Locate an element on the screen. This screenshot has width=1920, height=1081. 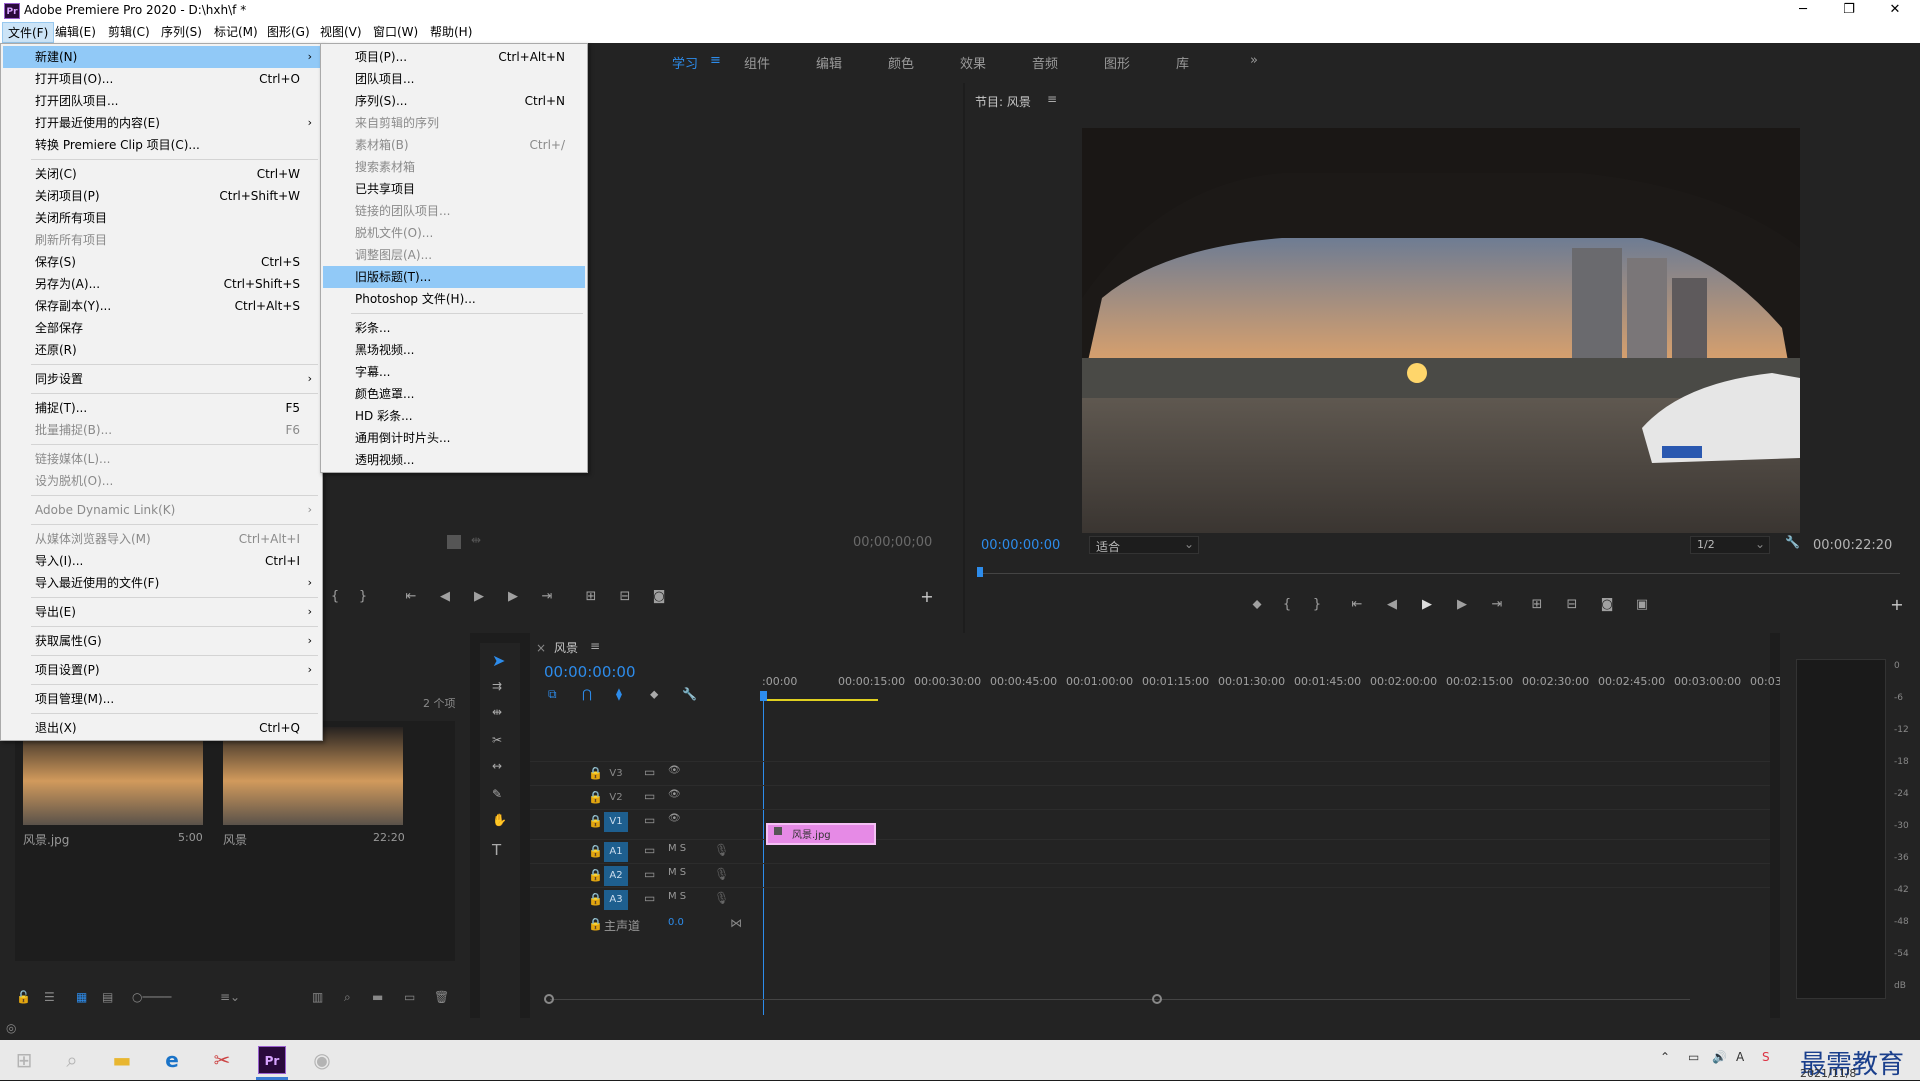
add-button-icon: + is located at coordinates (927, 597).